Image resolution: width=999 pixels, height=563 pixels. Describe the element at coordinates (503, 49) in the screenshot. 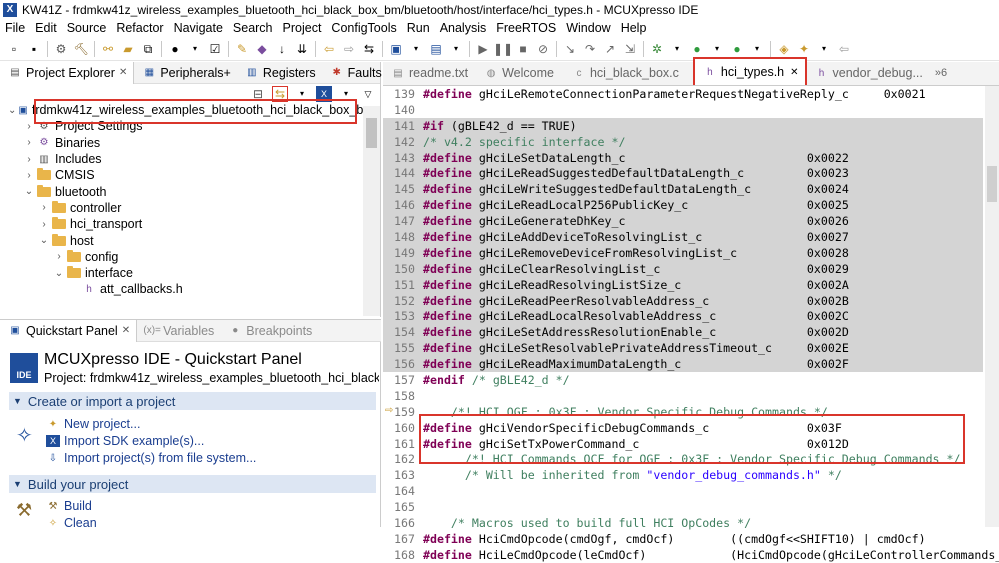

I see `pause-icon: ❚❚` at that location.